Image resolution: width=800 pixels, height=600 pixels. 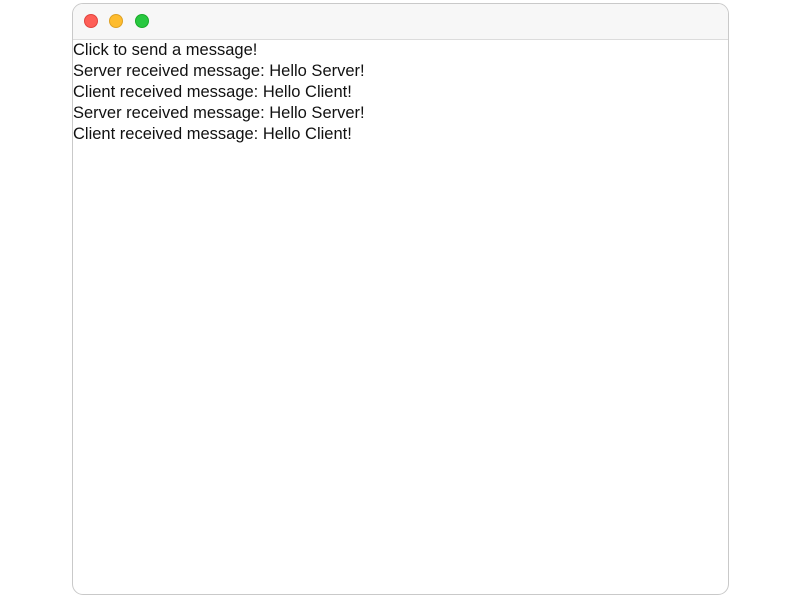 What do you see at coordinates (400, 50) in the screenshot?
I see `send-message-prompt: Click to send a message!` at bounding box center [400, 50].